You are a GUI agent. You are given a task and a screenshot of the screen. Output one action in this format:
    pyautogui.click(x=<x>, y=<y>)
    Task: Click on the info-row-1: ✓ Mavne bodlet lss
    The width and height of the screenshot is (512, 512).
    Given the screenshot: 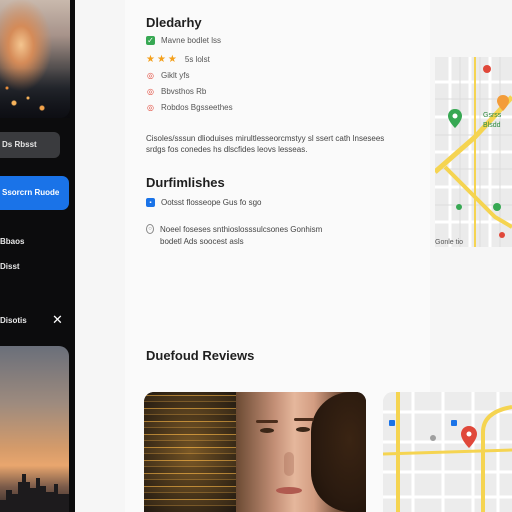 What is the action you would take?
    pyautogui.click(x=183, y=40)
    